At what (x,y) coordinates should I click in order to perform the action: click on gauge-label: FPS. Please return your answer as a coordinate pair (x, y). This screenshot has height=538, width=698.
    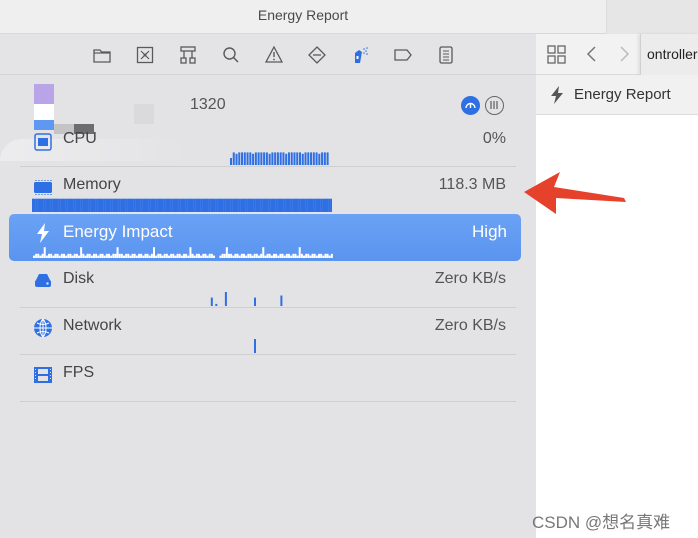
    Looking at the image, I should click on (79, 372).